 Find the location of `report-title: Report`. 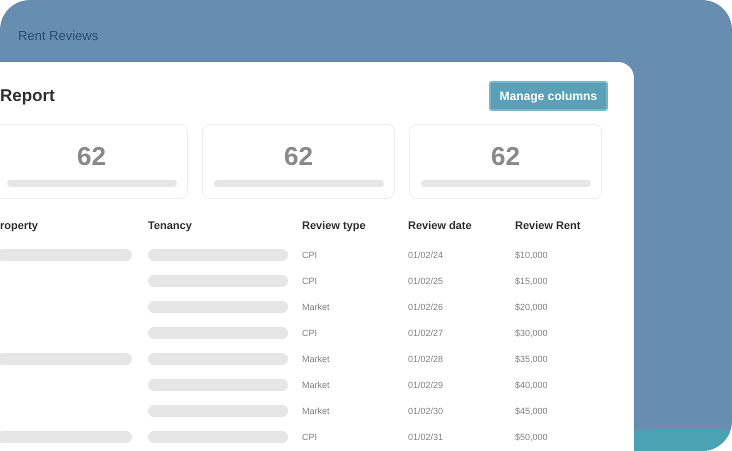

report-title: Report is located at coordinates (27, 96).